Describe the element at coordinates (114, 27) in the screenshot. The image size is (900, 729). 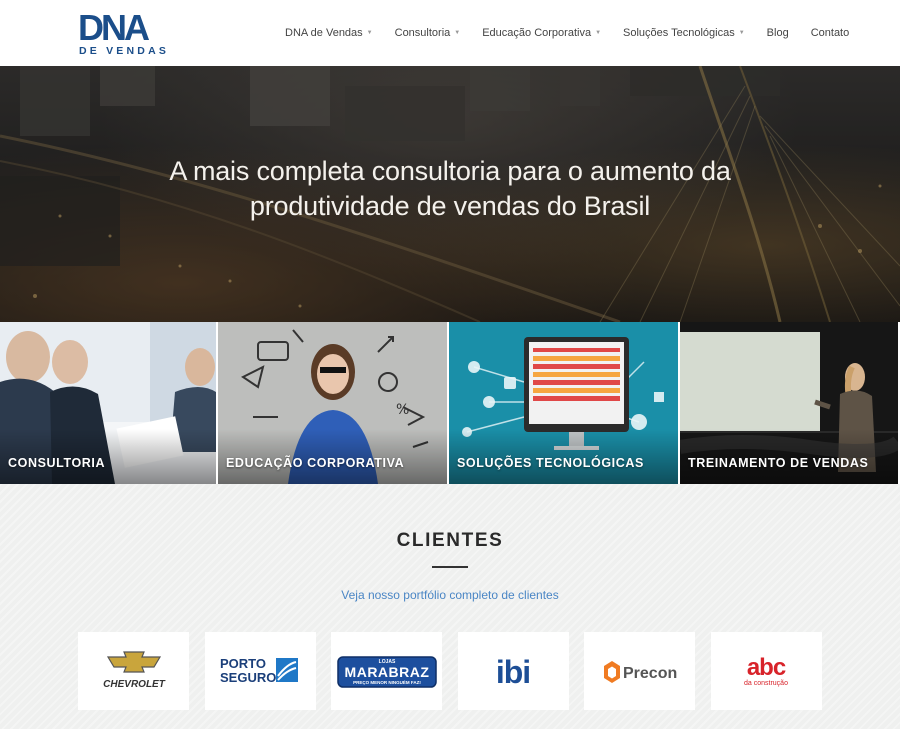
I see `logo-wordmark: DNA` at that location.